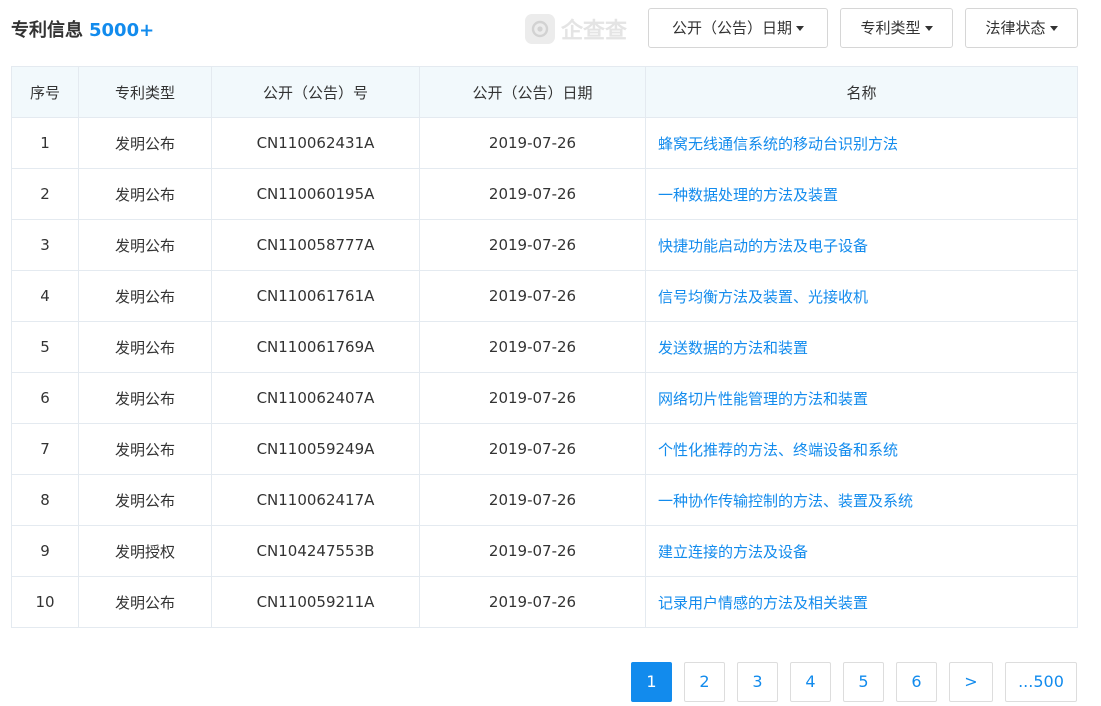 The height and width of the screenshot is (706, 1101). What do you see at coordinates (861, 551) in the screenshot?
I see `cell-name: 建立连接的方法及设备` at bounding box center [861, 551].